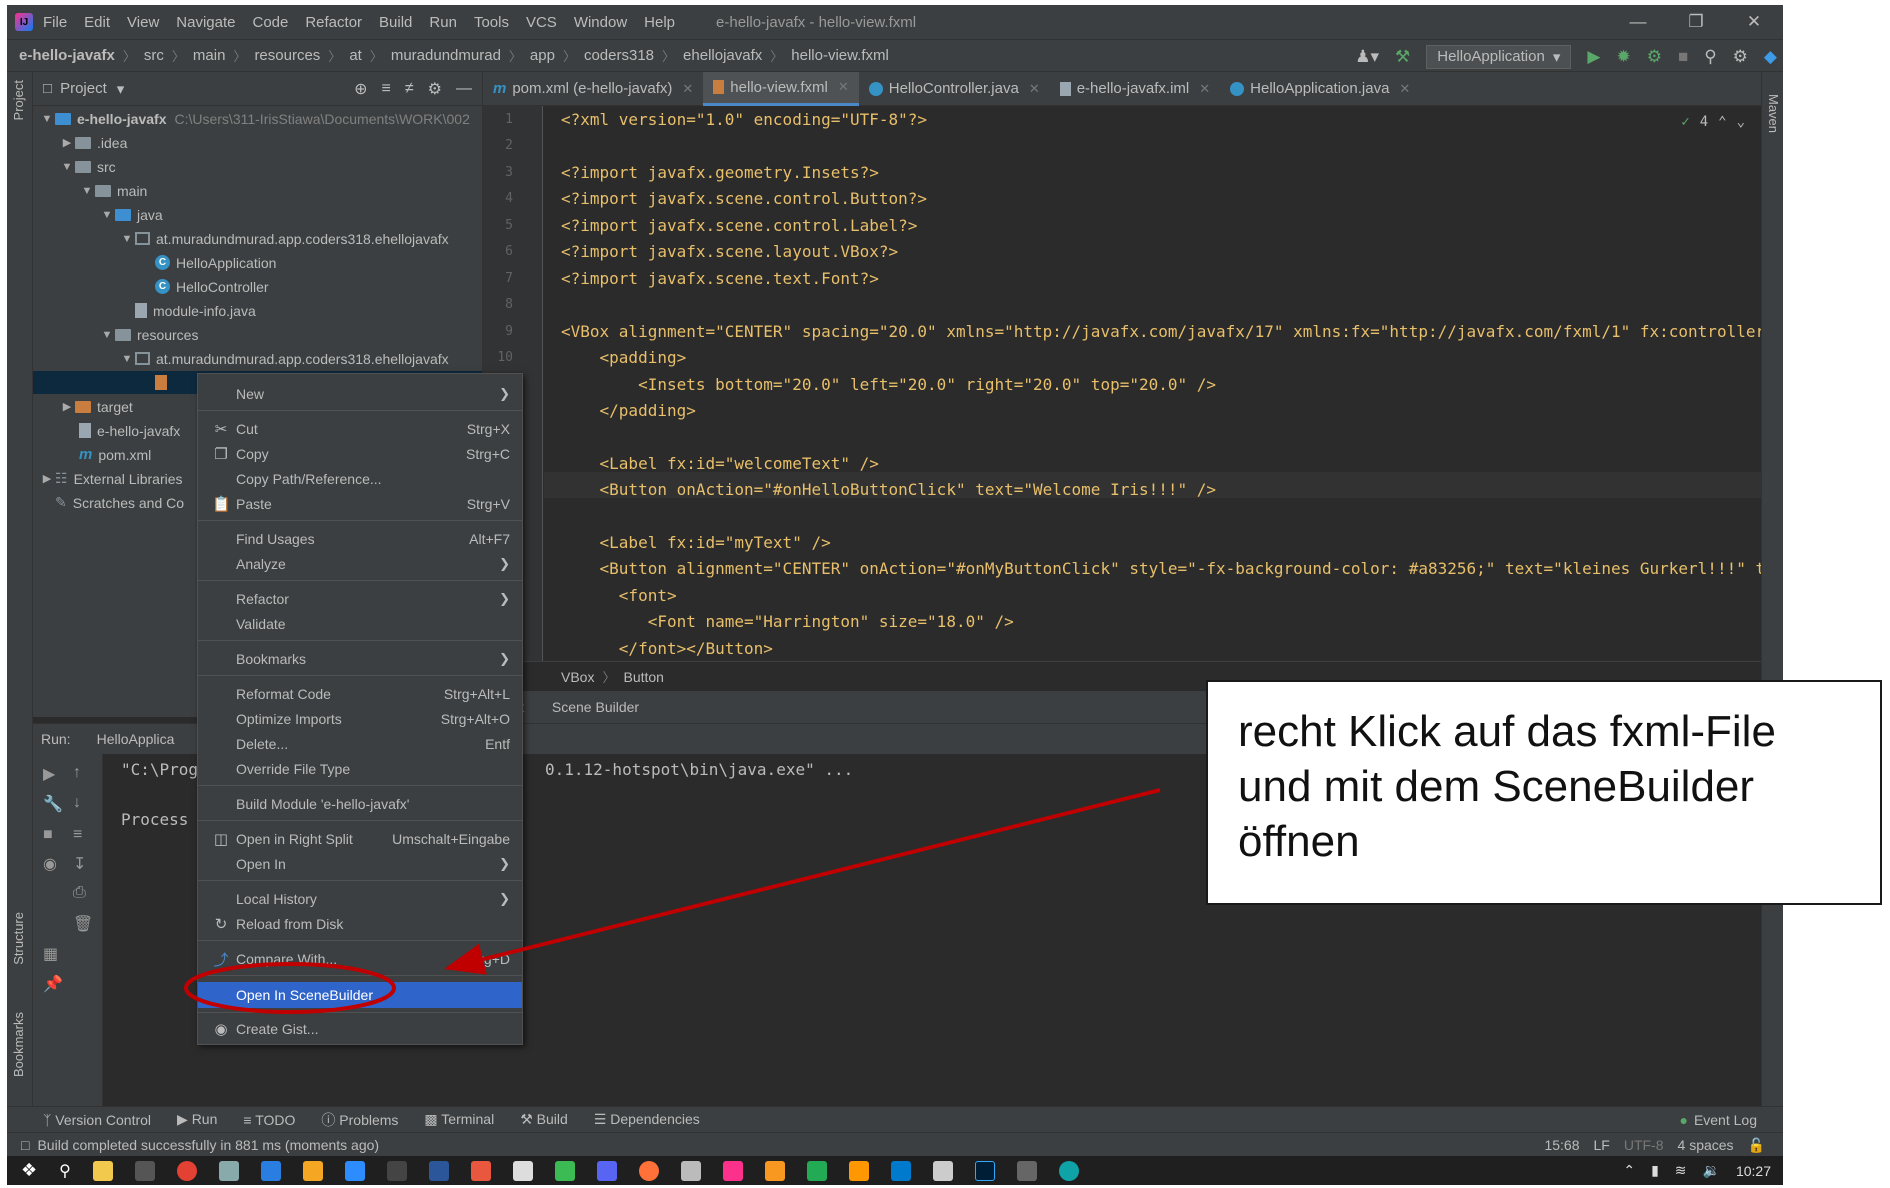 The height and width of the screenshot is (1188, 1890). What do you see at coordinates (542, 55) in the screenshot?
I see `breadcrumb-item: app` at bounding box center [542, 55].